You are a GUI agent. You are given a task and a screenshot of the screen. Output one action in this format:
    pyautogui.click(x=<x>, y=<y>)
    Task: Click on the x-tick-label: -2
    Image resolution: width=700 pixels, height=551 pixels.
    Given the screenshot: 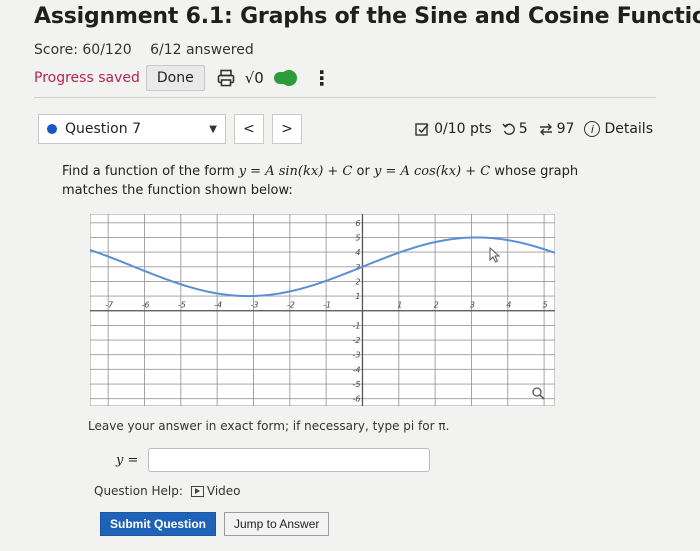 What is the action you would take?
    pyautogui.click(x=291, y=305)
    